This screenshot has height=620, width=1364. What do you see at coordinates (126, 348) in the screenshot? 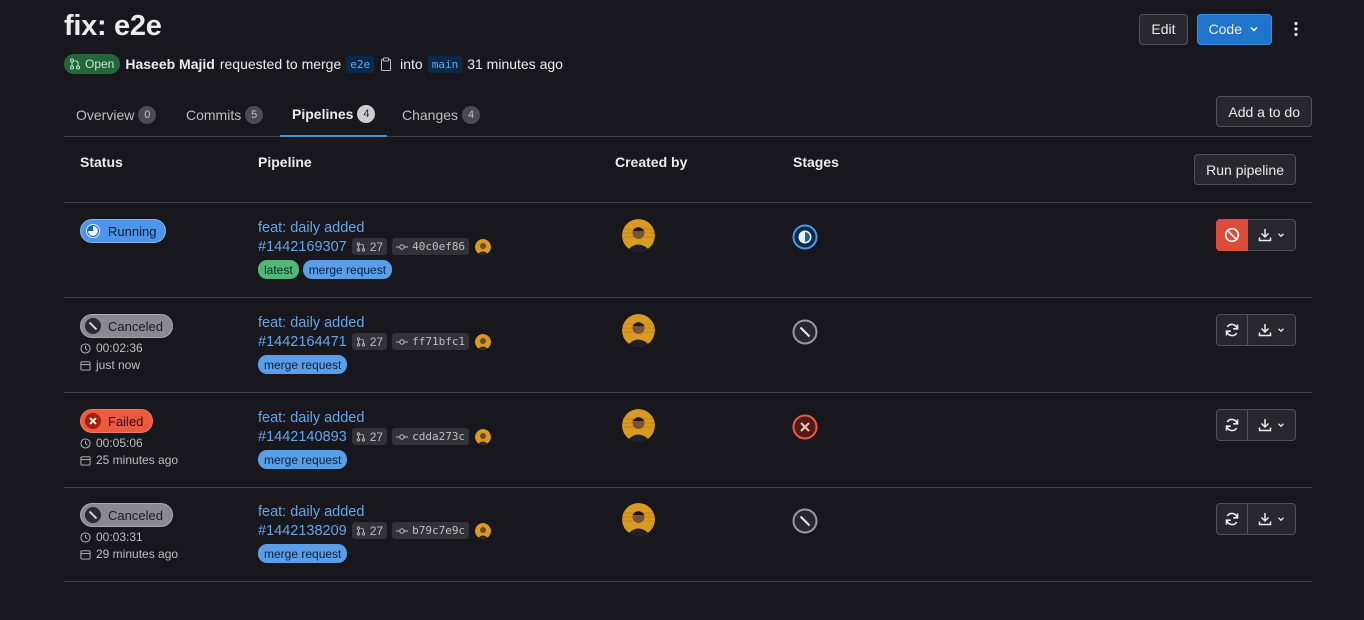
I see `duration: 00:02:36` at bounding box center [126, 348].